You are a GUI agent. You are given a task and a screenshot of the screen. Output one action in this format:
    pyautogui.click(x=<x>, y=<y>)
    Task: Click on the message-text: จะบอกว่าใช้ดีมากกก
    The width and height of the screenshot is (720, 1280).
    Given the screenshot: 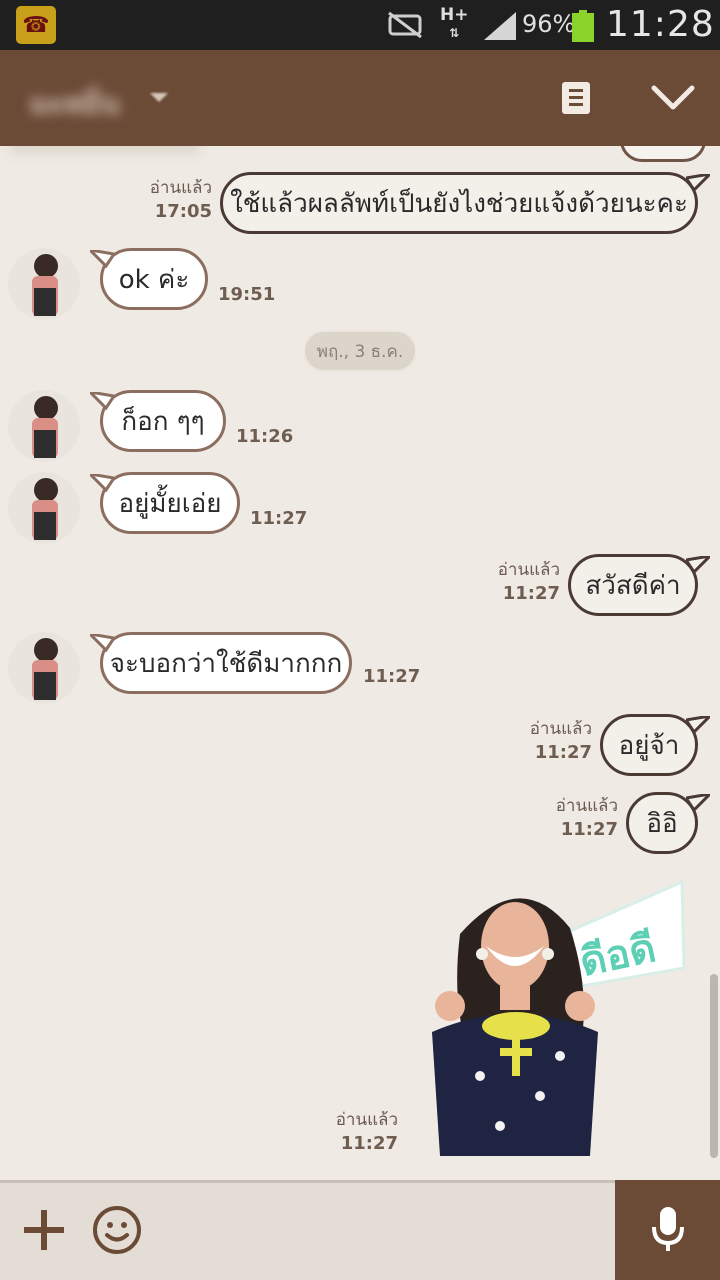 What is the action you would take?
    pyautogui.click(x=226, y=663)
    